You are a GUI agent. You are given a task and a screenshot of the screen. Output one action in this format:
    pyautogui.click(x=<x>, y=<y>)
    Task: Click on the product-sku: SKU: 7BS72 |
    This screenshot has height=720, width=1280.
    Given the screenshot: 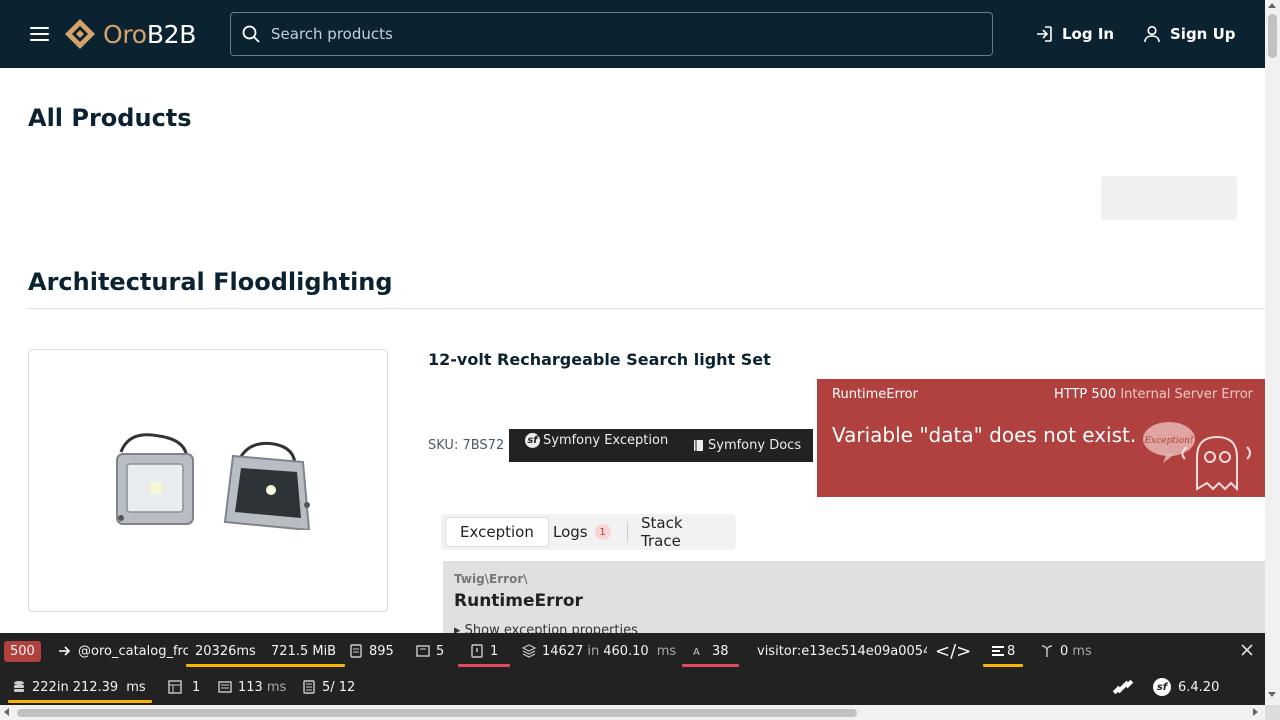 What is the action you would take?
    pyautogui.click(x=470, y=445)
    